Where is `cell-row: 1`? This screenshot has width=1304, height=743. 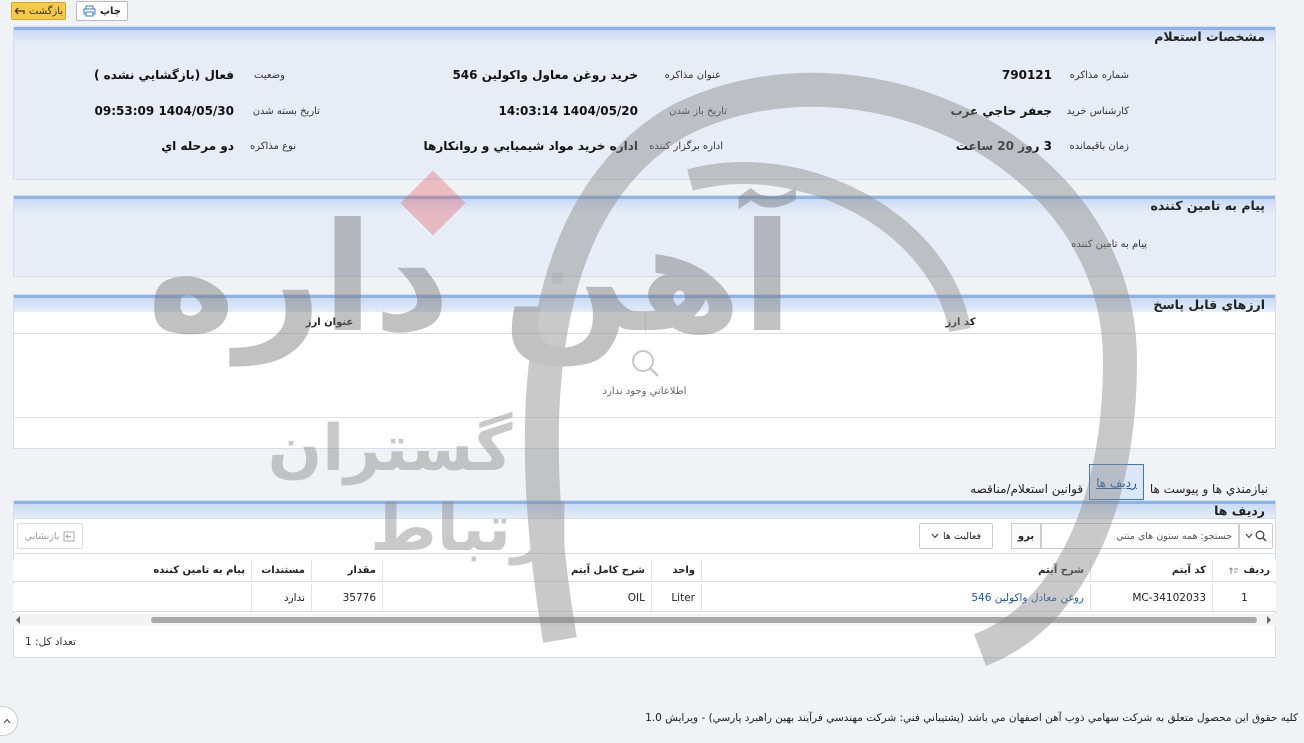
cell-row: 1 is located at coordinates (1244, 597).